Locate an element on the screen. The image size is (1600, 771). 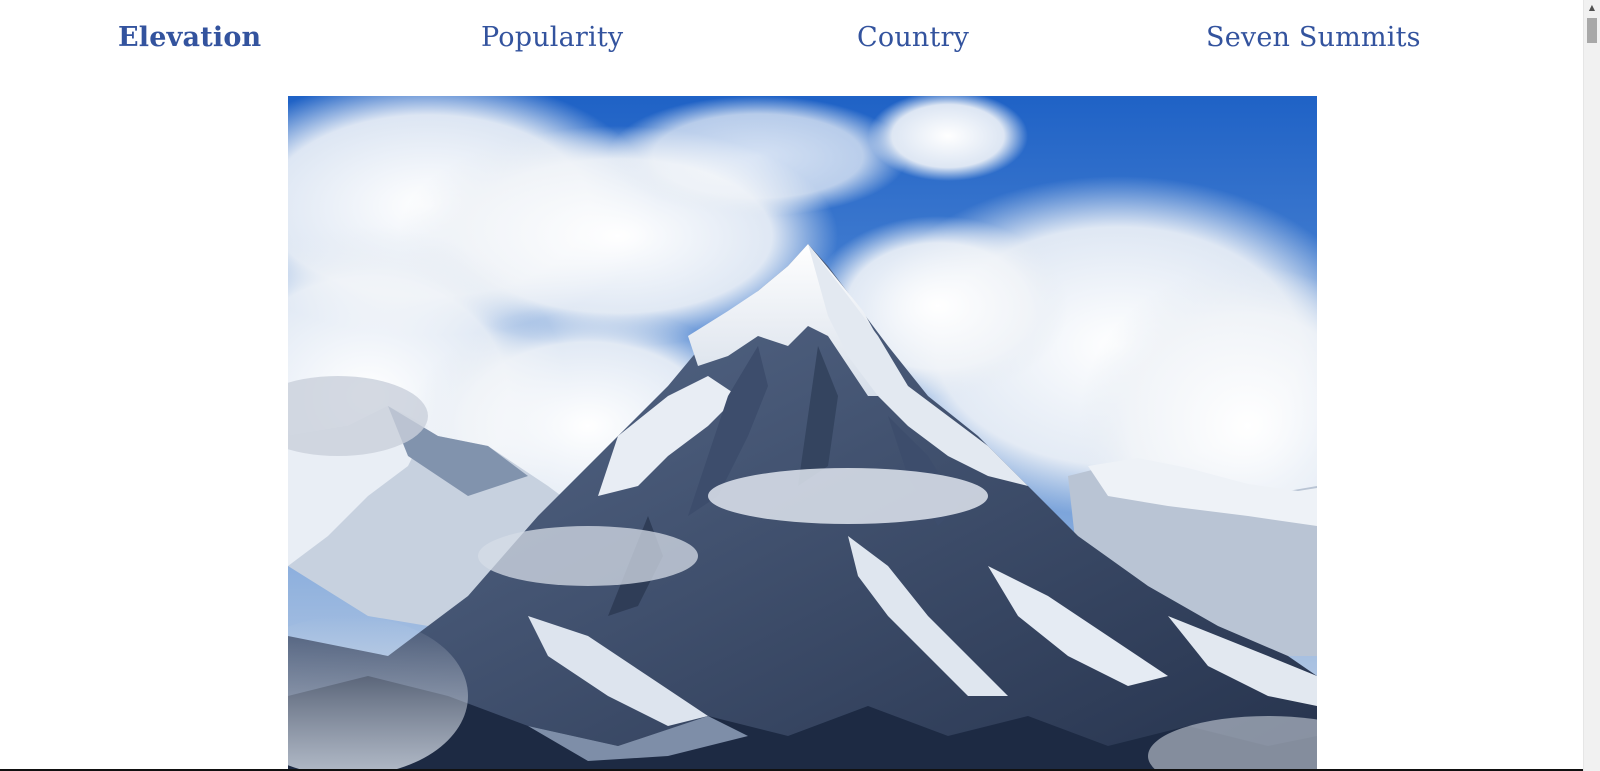
tab-country: Country is located at coordinates (913, 38).